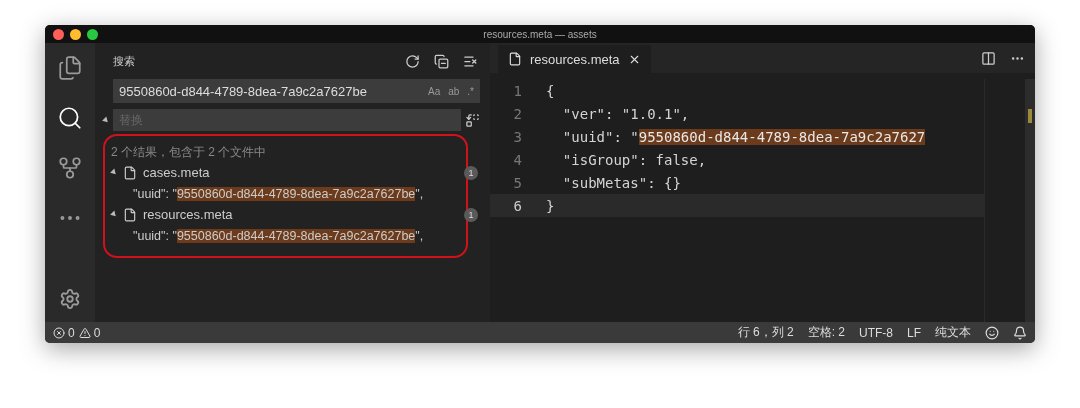 This screenshot has height=408, width=1080. I want to click on branch-icon, so click(70, 168).